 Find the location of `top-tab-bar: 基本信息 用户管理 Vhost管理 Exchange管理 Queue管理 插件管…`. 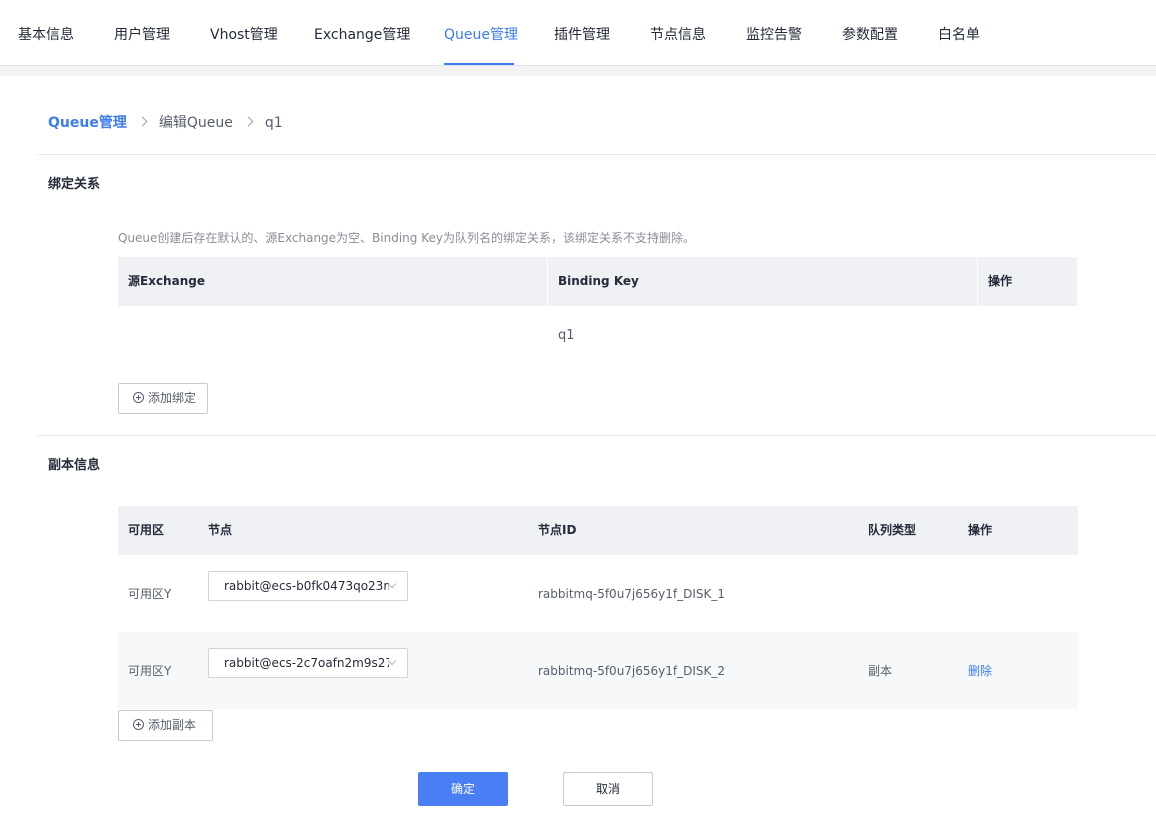

top-tab-bar: 基本信息 用户管理 Vhost管理 Exchange管理 Queue管理 插件管… is located at coordinates (578, 33).